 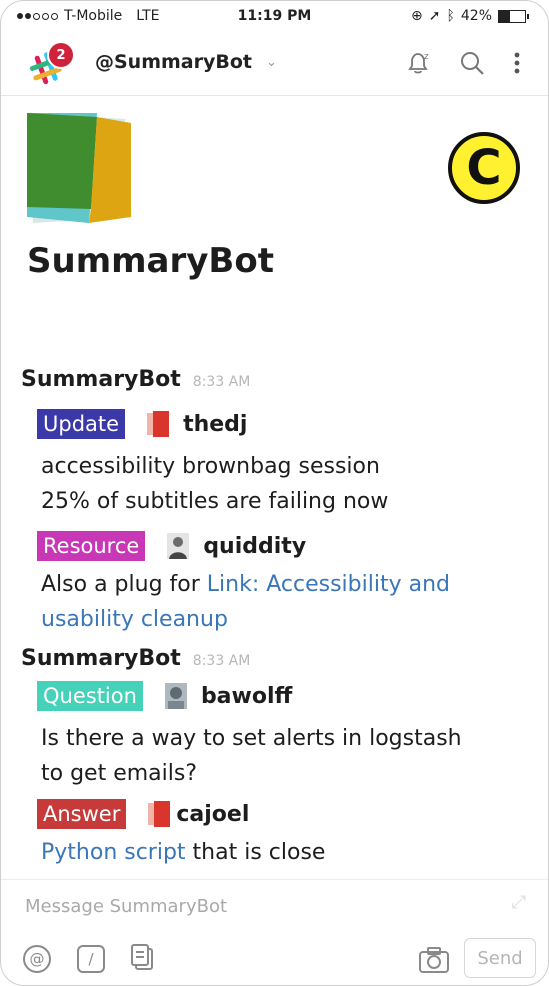 What do you see at coordinates (142, 424) in the screenshot?
I see `summary-item-header: Update thedj` at bounding box center [142, 424].